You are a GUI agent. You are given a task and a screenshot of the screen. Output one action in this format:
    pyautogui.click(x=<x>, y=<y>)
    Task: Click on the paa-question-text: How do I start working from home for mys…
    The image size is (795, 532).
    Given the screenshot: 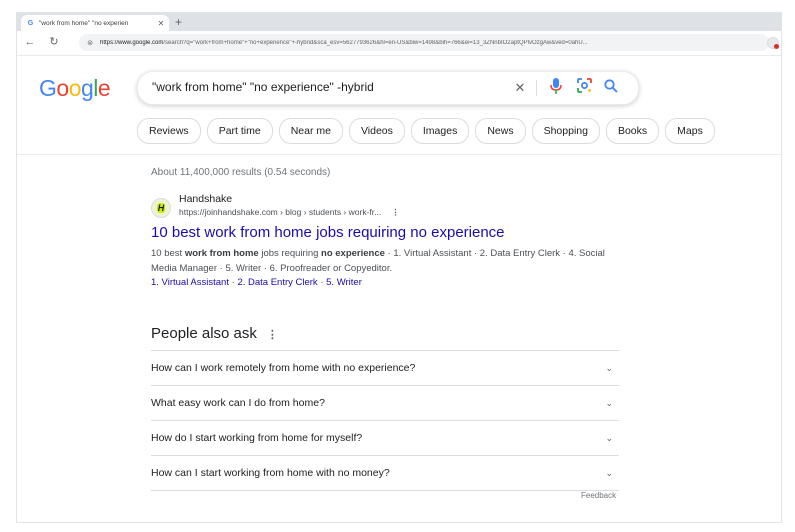 What is the action you would take?
    pyautogui.click(x=257, y=438)
    